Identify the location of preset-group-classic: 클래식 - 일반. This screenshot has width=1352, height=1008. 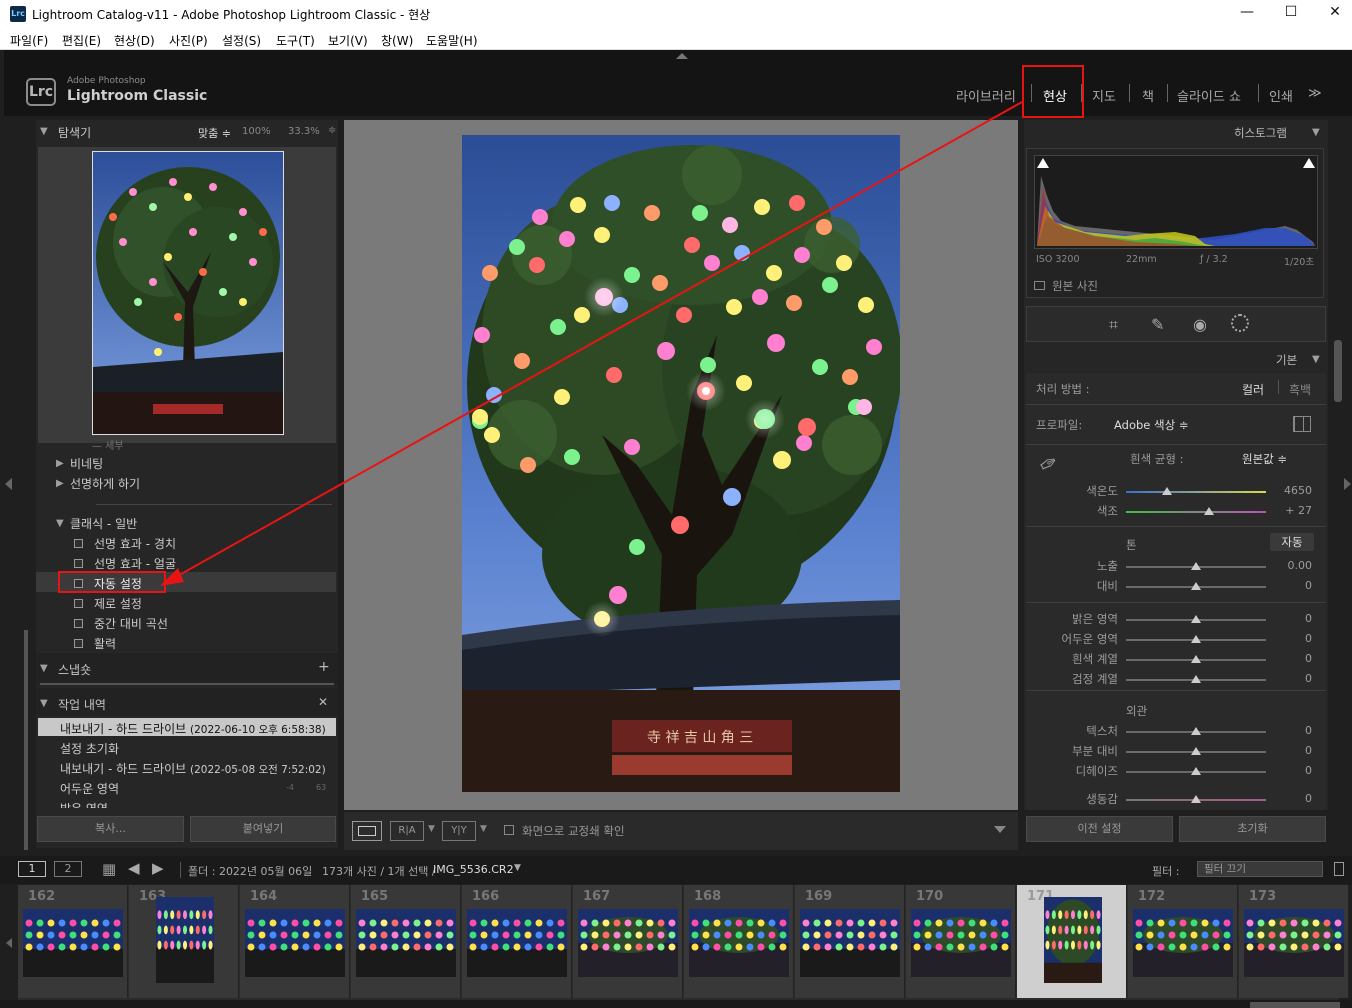
(103, 523).